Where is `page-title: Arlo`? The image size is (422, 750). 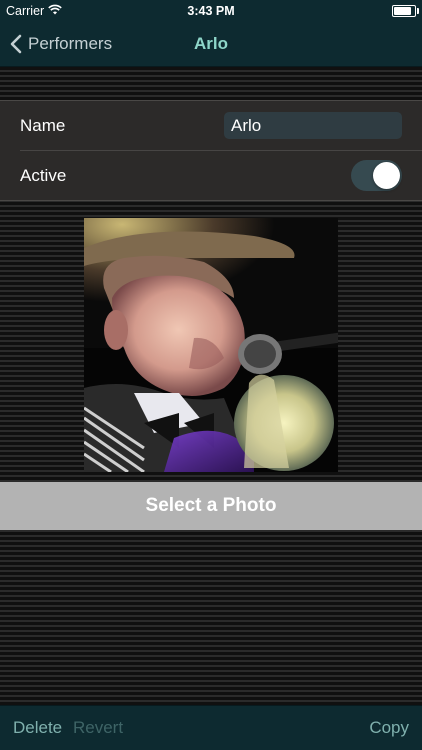 page-title: Arlo is located at coordinates (211, 43).